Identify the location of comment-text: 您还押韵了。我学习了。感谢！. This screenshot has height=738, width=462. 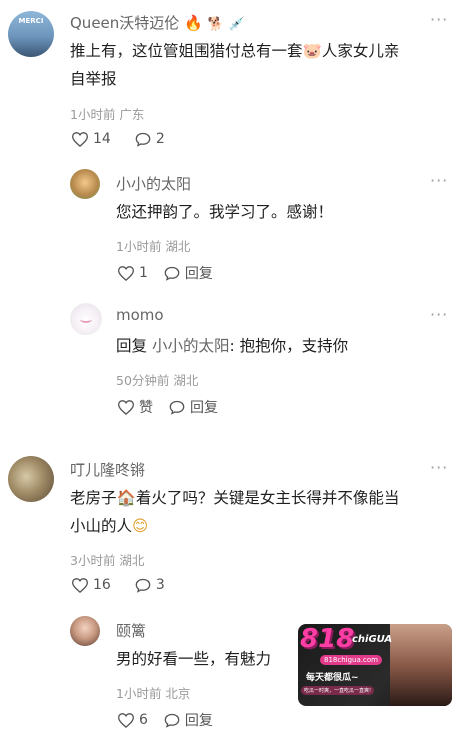
(225, 212).